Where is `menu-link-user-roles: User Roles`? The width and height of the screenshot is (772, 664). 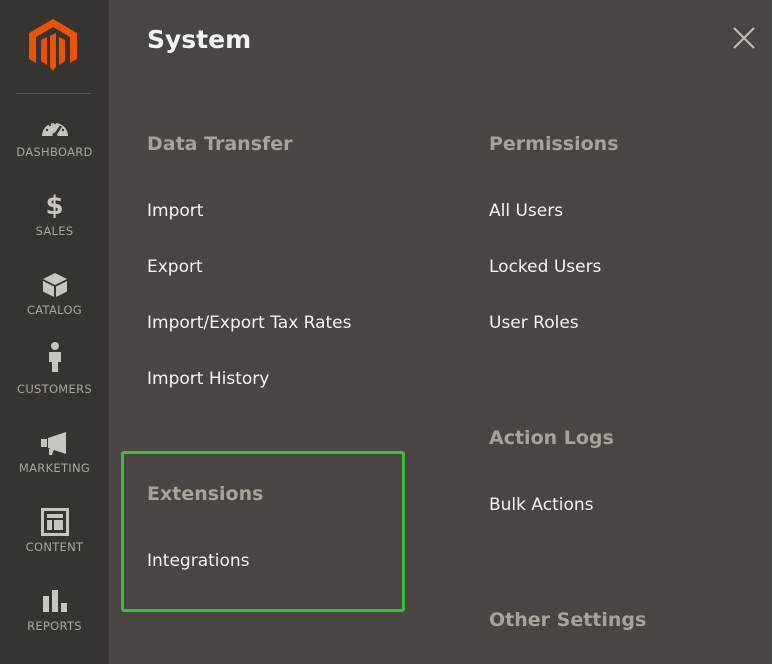 menu-link-user-roles: User Roles is located at coordinates (534, 323).